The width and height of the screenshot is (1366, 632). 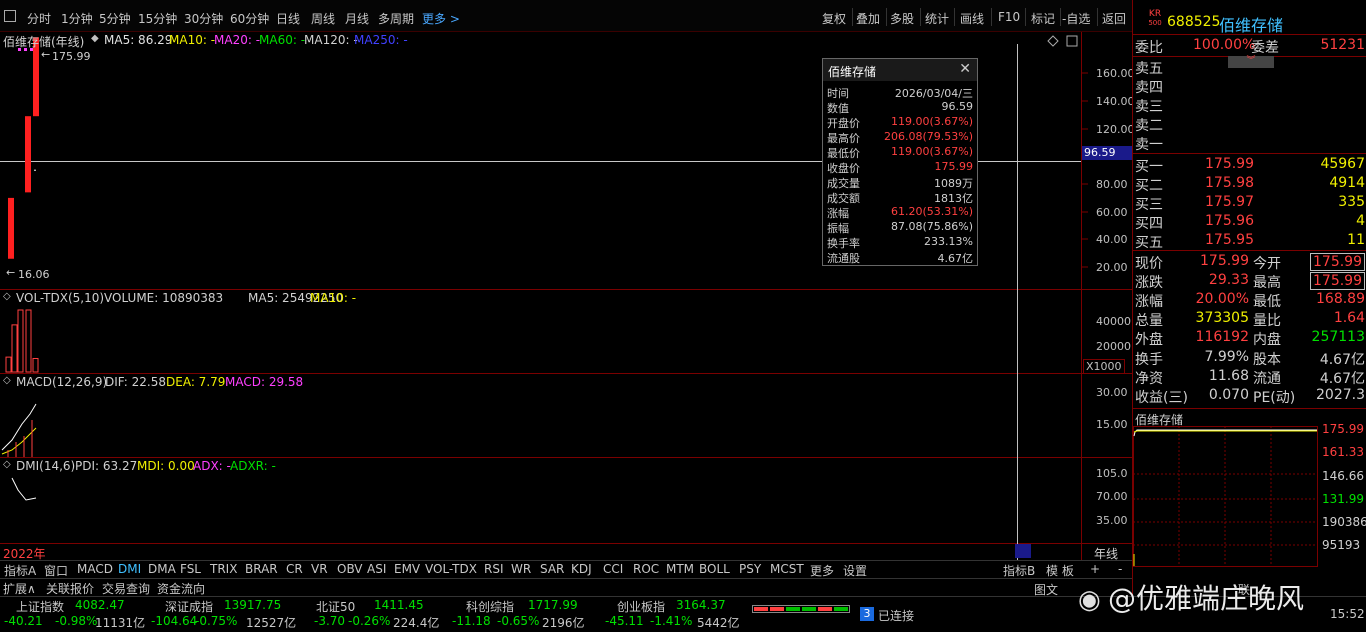 I want to click on extension-tab: 资金流向, so click(x=181, y=588).